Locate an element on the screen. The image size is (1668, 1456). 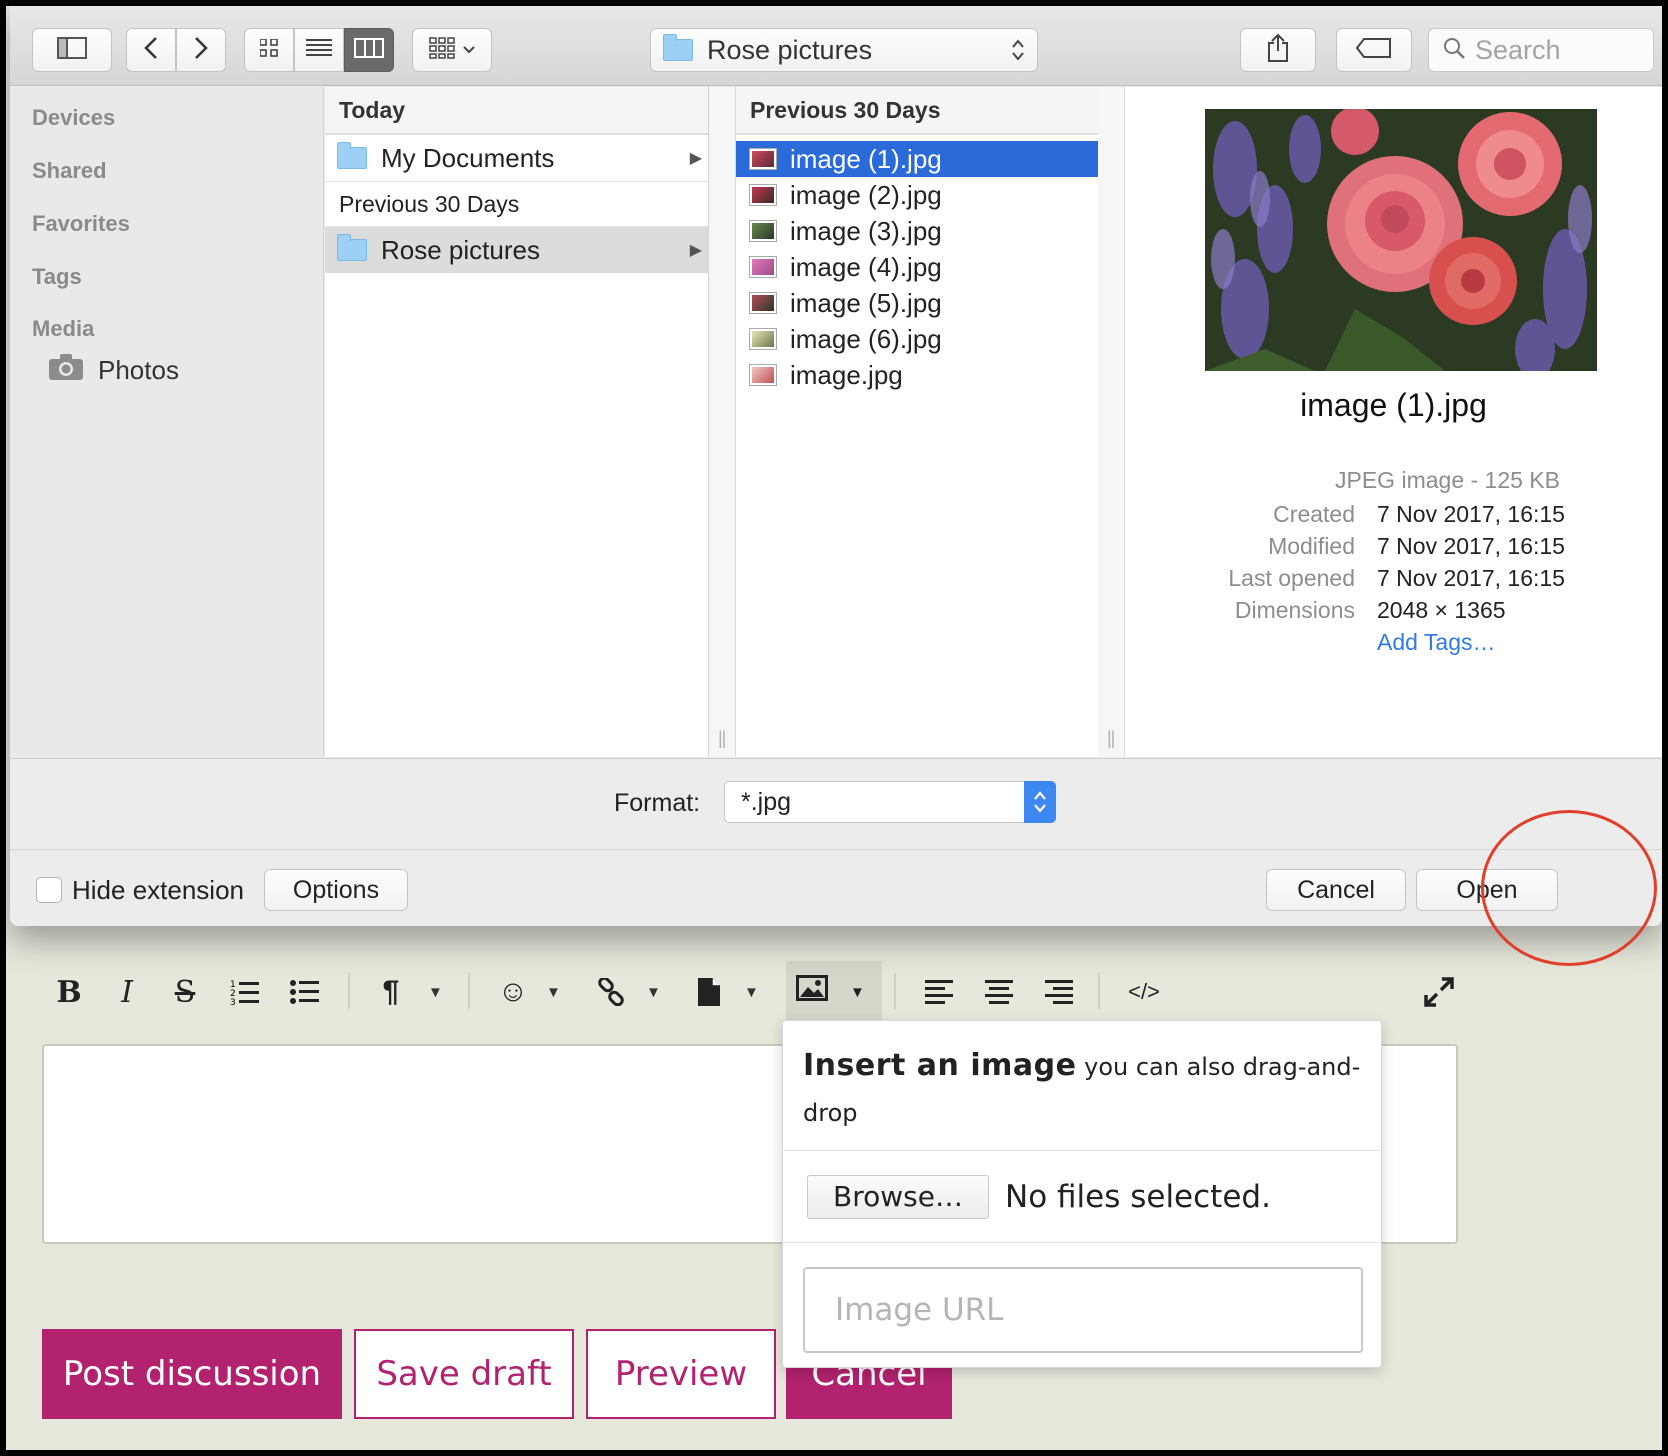
file-row-image-3: image (3).jpg is located at coordinates (929, 231).